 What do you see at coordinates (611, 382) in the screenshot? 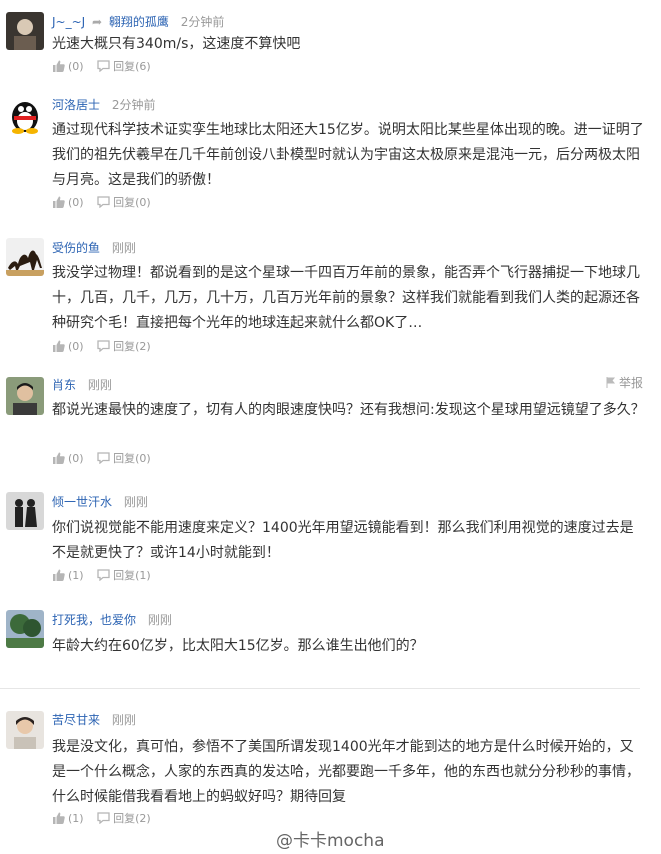
I see `flag-icon` at bounding box center [611, 382].